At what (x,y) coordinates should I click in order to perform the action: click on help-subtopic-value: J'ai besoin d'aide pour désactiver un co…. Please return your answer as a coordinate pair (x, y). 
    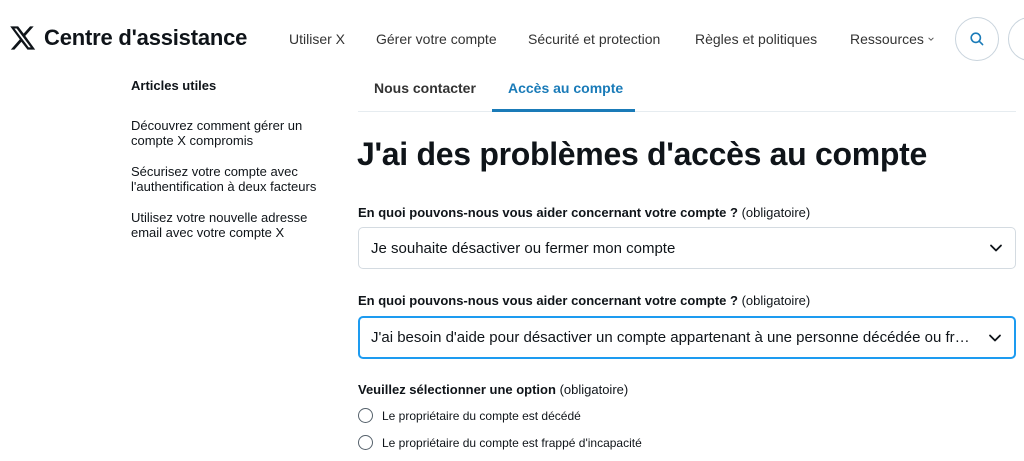
    Looking at the image, I should click on (672, 337).